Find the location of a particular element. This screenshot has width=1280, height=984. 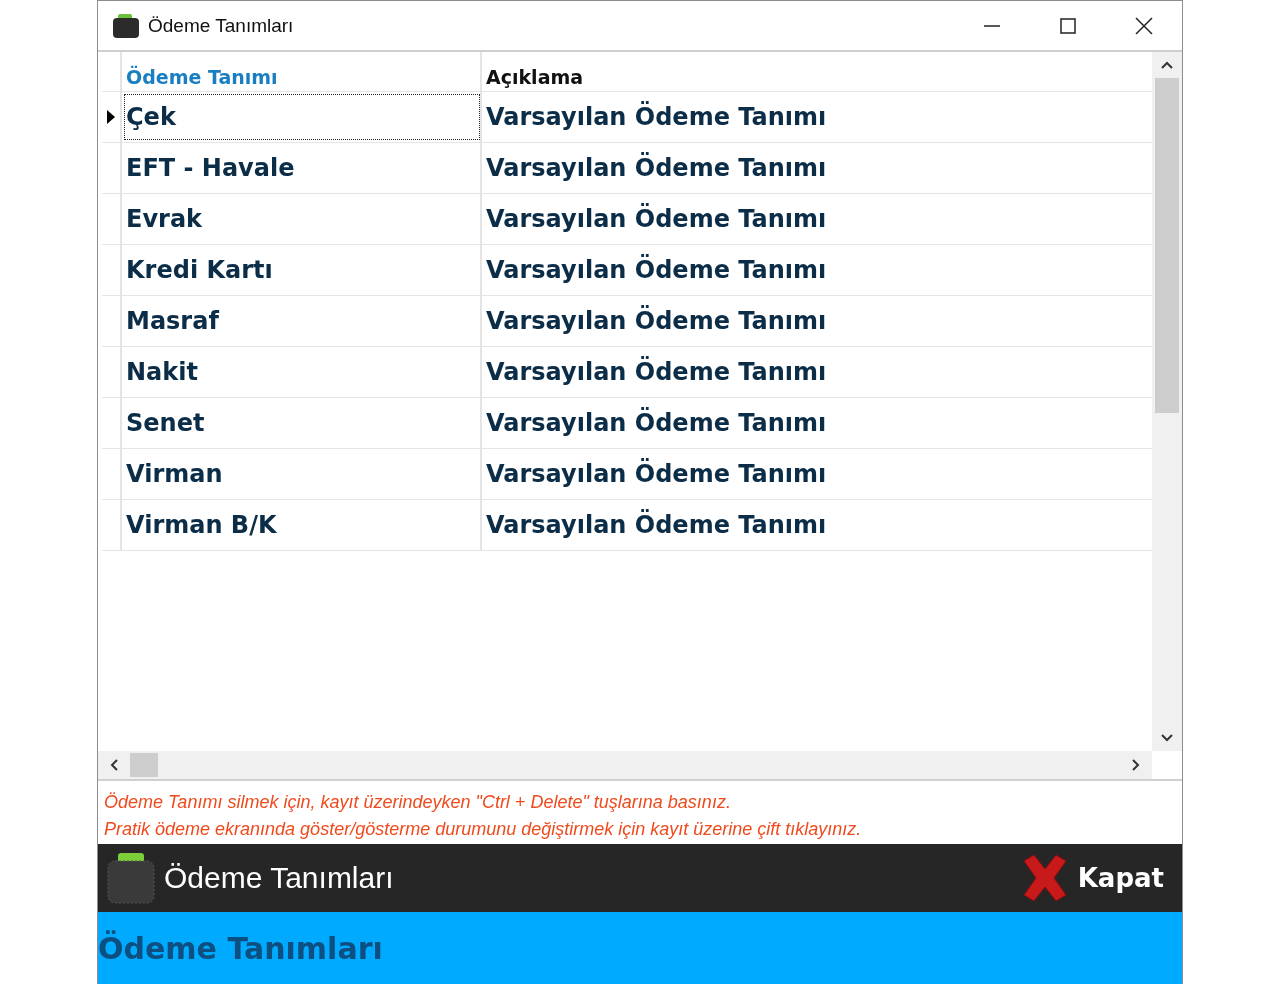

table-cell: Çek is located at coordinates (302, 117).